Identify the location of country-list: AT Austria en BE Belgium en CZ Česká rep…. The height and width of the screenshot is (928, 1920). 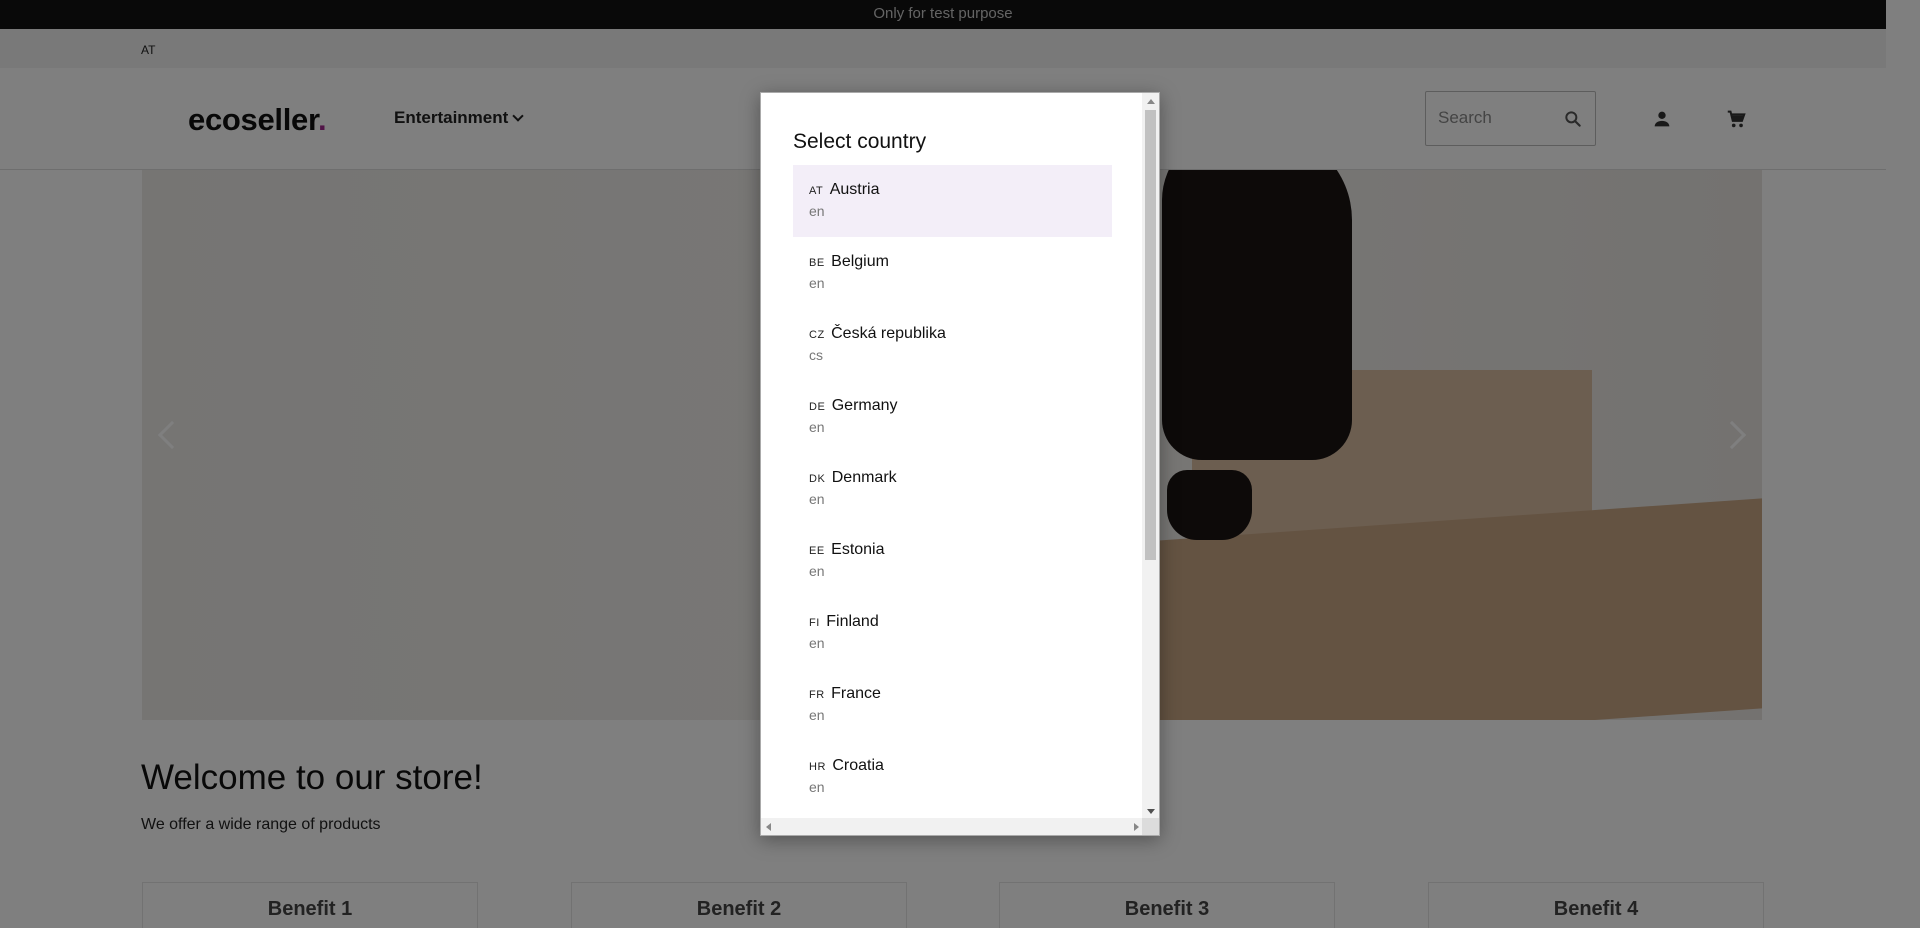
(952, 489).